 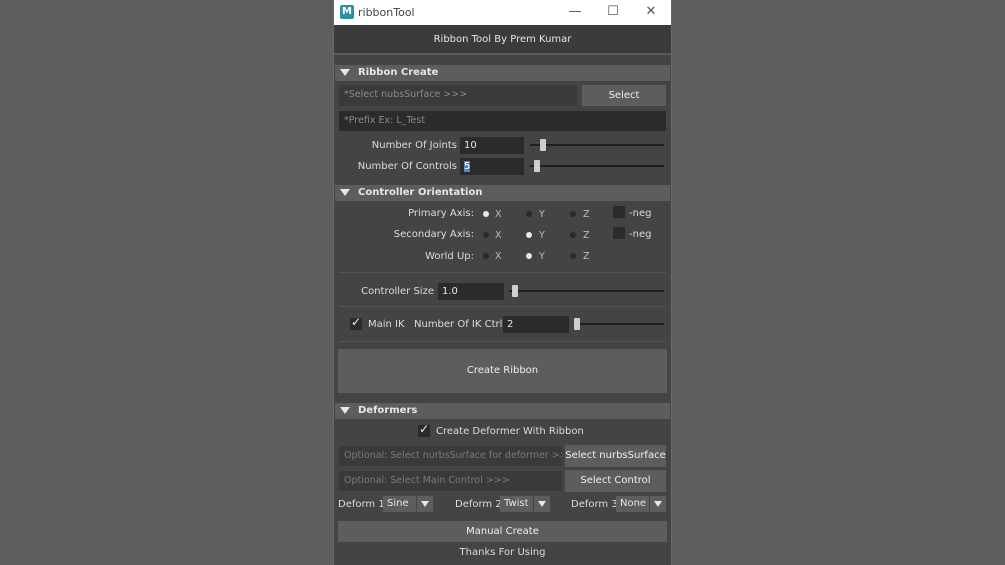 What do you see at coordinates (492, 145) in the screenshot?
I see `joints-input: 10` at bounding box center [492, 145].